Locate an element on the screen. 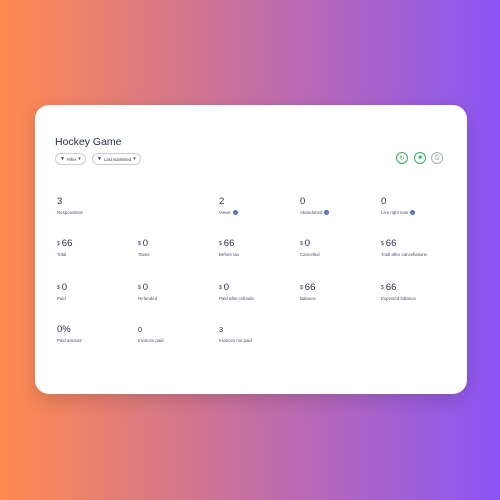 The image size is (500, 500). stat-label: Abandoned is located at coordinates (311, 212).